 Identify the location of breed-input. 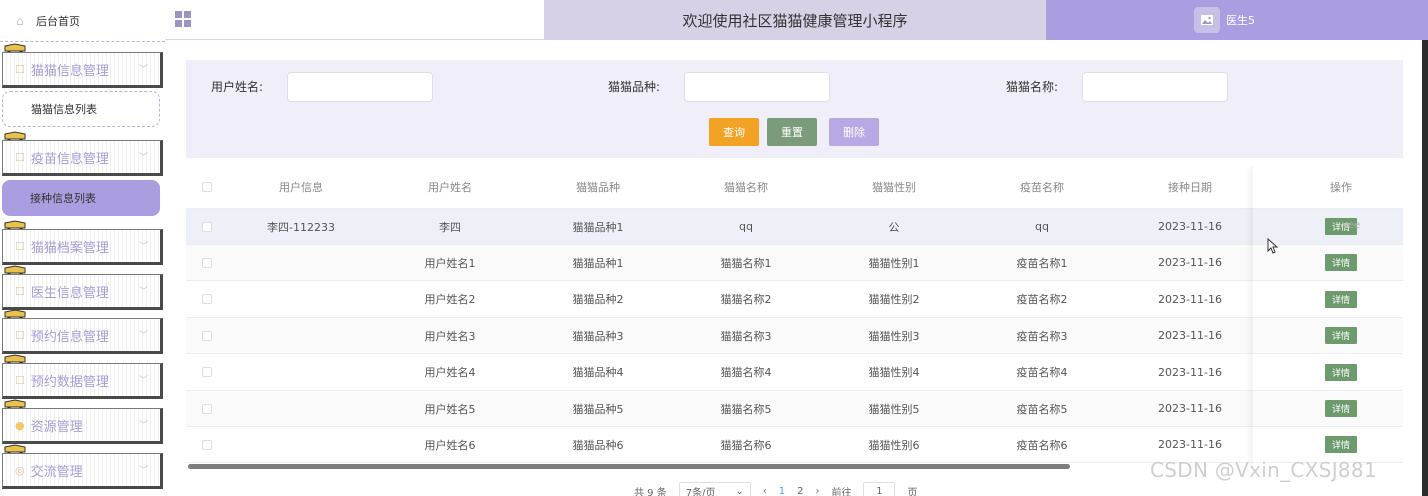
(757, 87).